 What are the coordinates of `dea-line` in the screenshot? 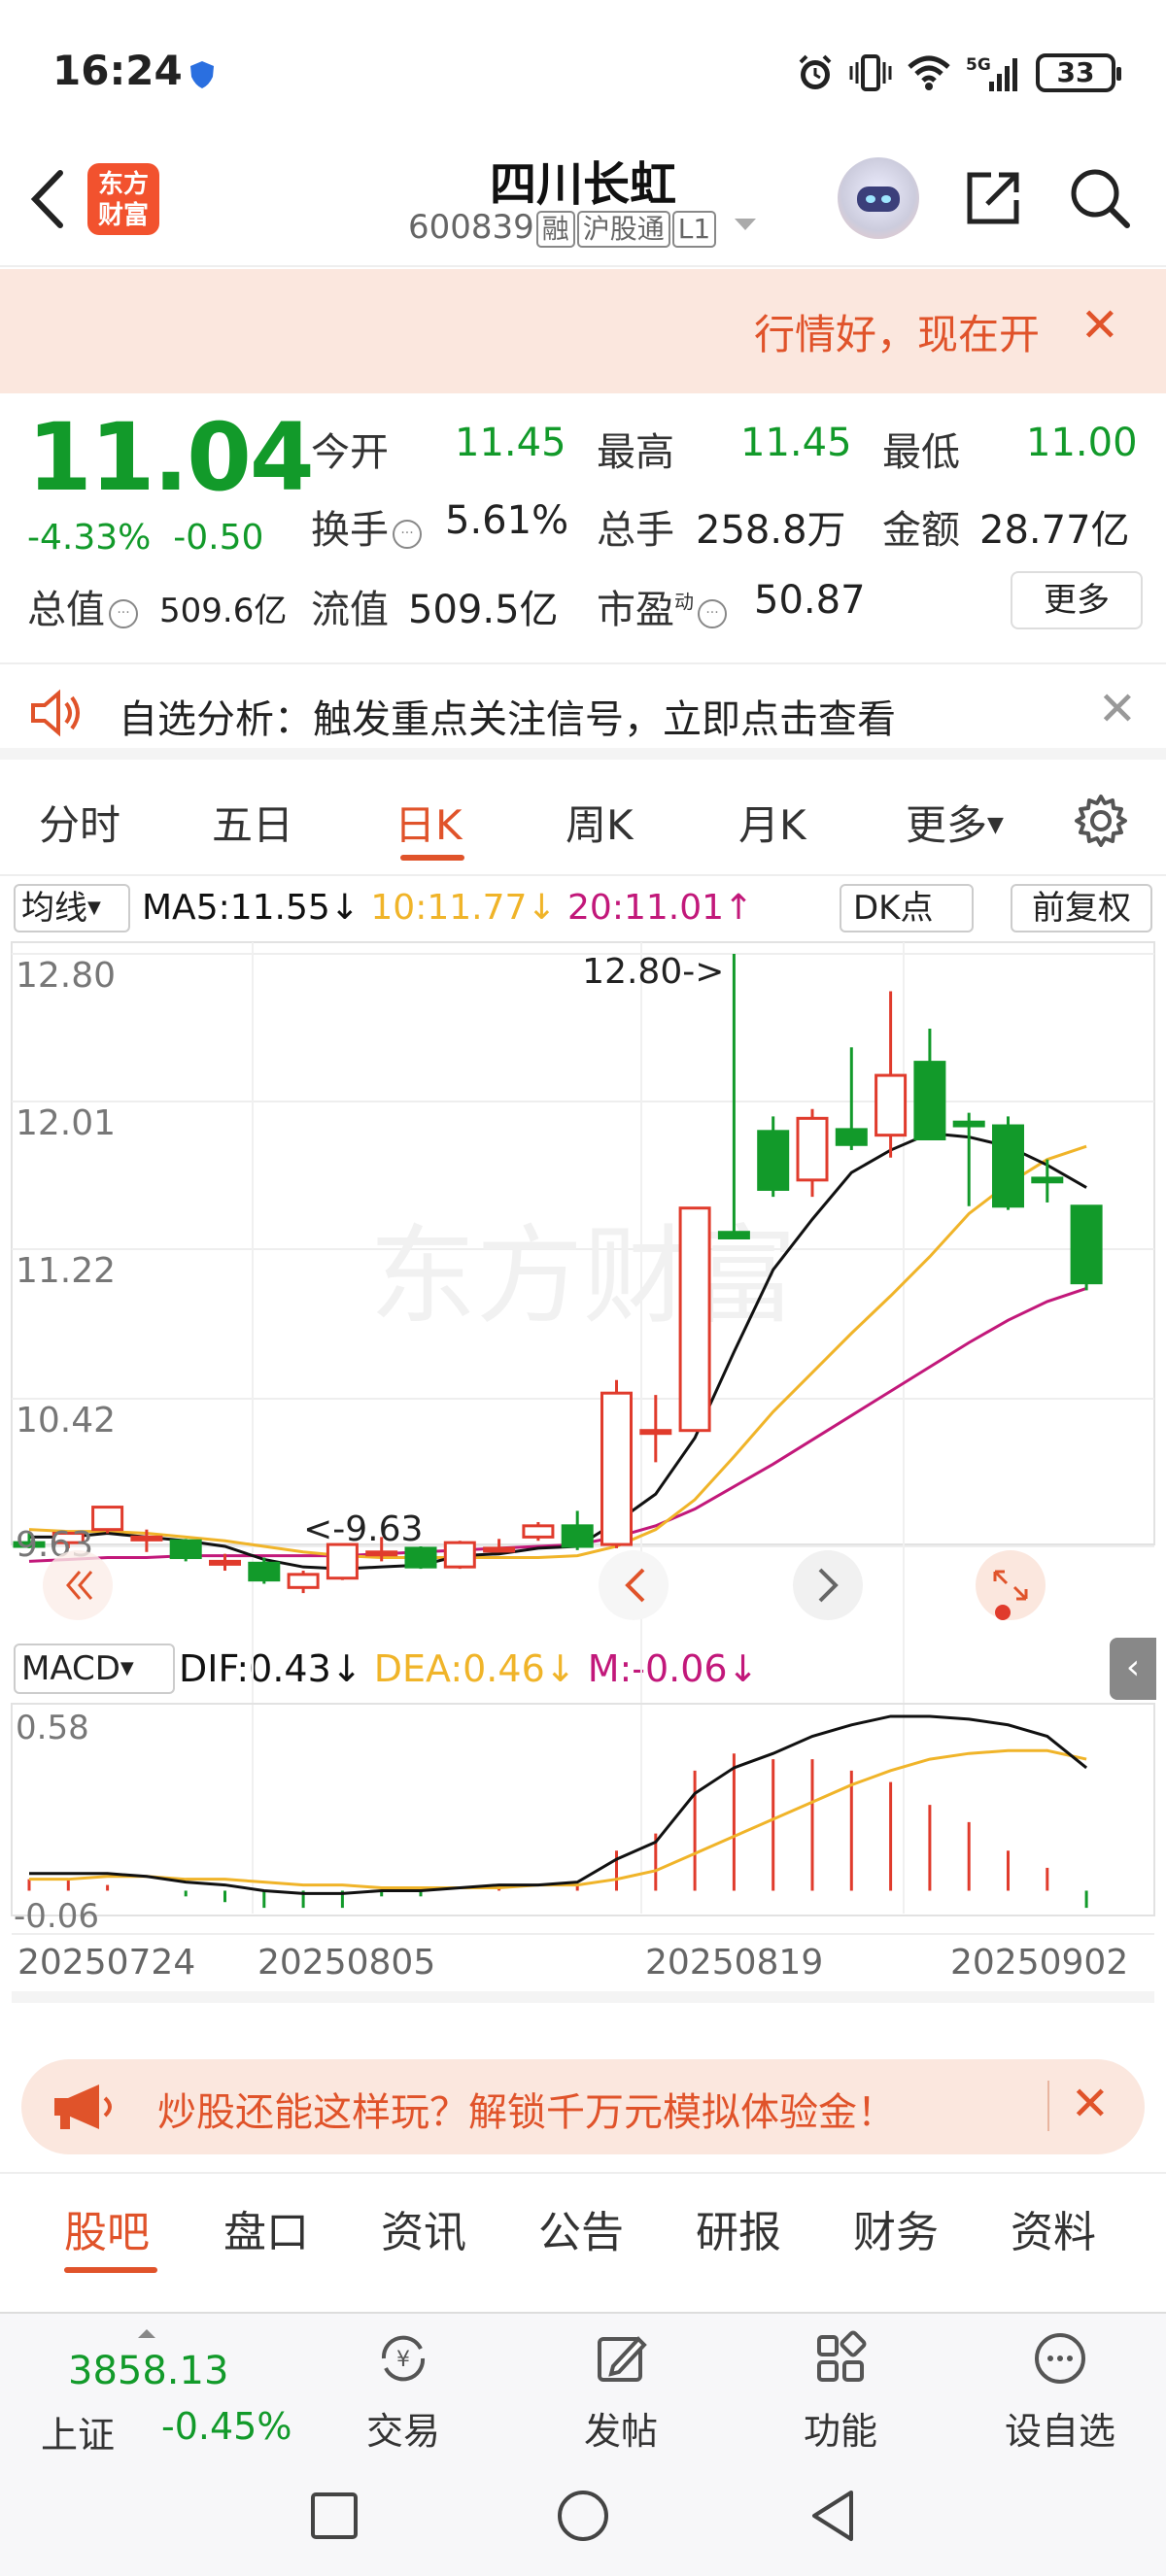 It's located at (558, 1819).